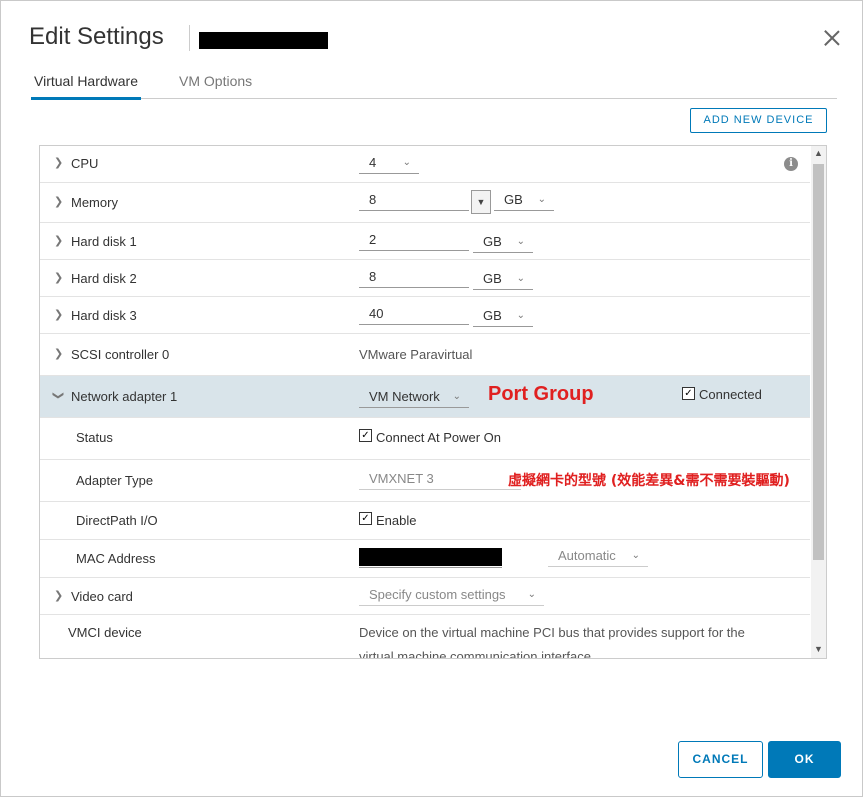  I want to click on ok-button: OK, so click(804, 759).